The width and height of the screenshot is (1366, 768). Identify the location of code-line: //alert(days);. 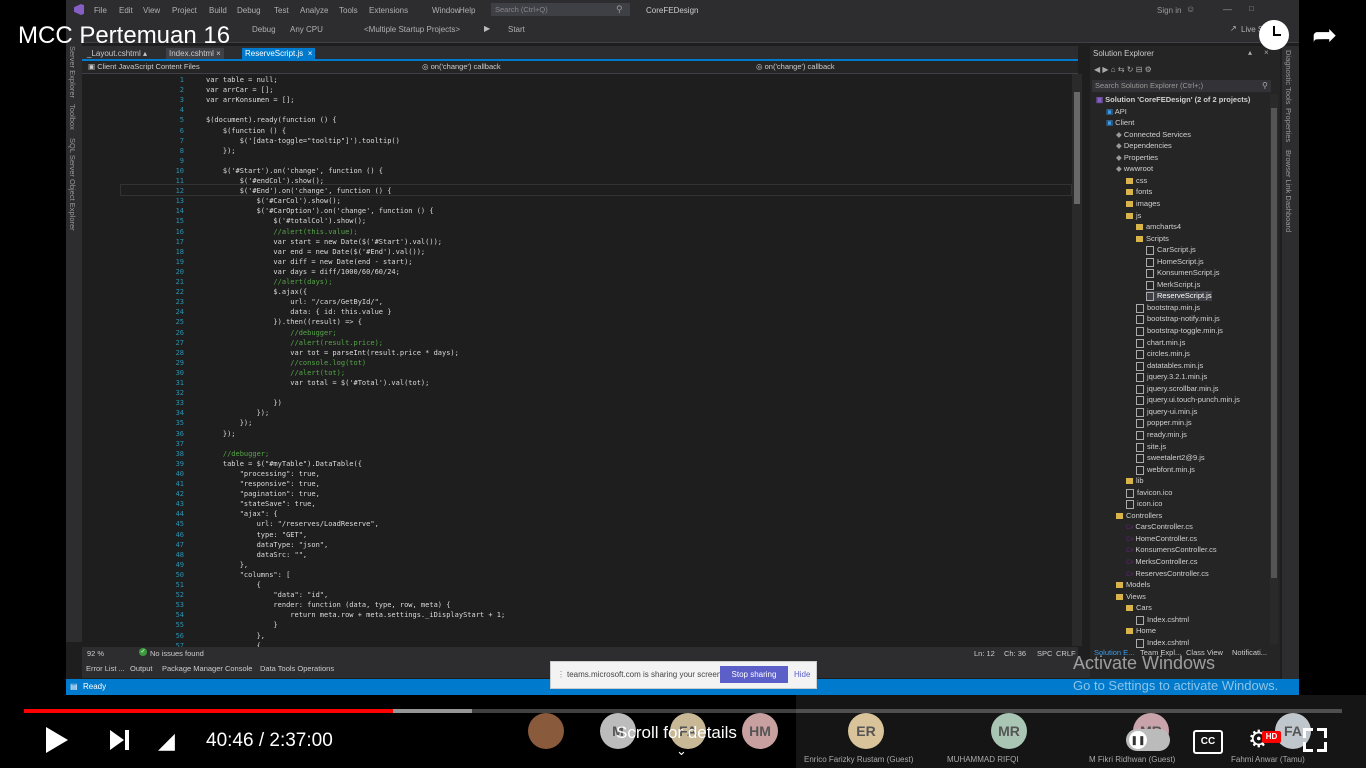
(269, 282).